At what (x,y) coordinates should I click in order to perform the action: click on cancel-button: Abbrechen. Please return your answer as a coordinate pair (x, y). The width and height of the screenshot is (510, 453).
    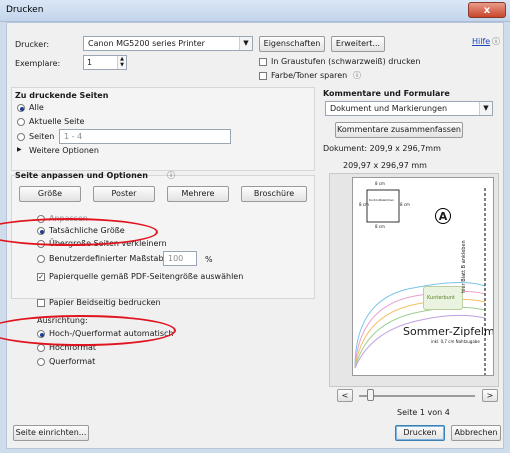
    Looking at the image, I should click on (476, 433).